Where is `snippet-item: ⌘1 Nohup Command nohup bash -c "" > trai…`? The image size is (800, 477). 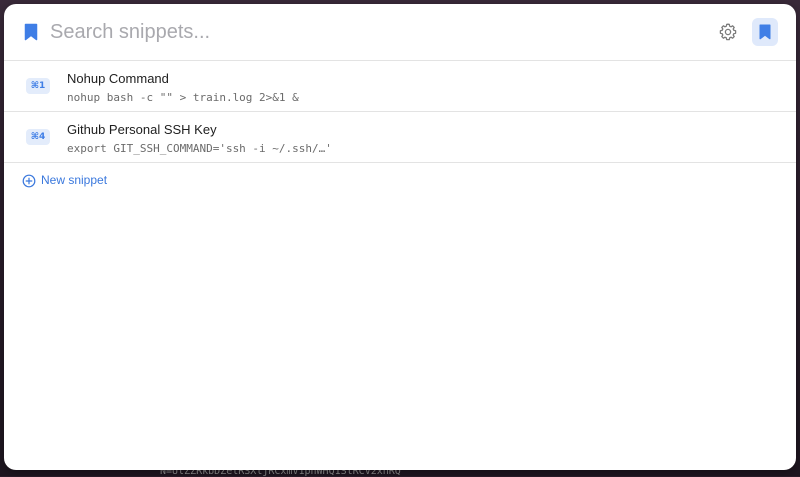
snippet-item: ⌘1 Nohup Command nohup bash -c "" > trai… is located at coordinates (400, 86).